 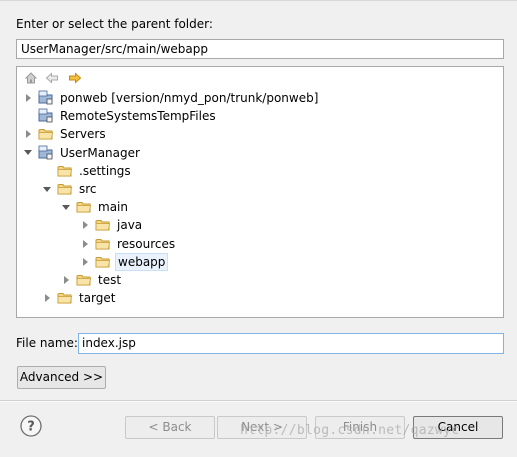 What do you see at coordinates (258, 401) in the screenshot?
I see `footer-divider-highlight` at bounding box center [258, 401].